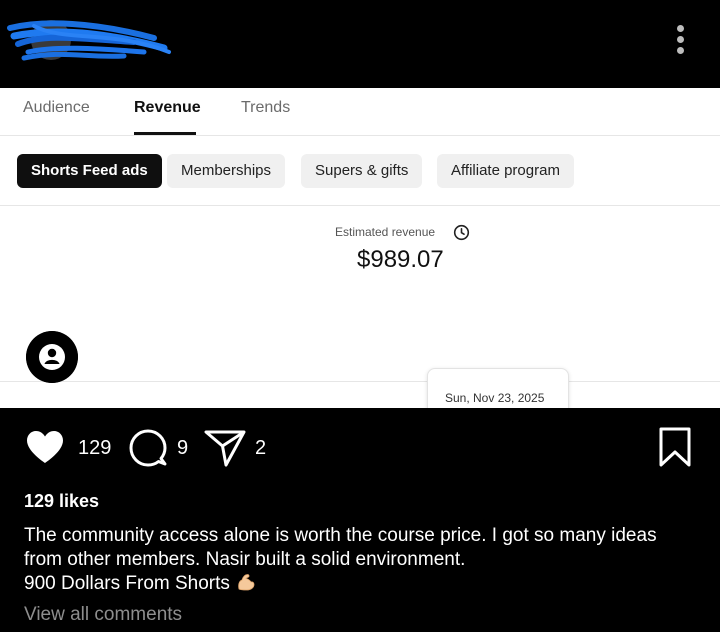 Image resolution: width=720 pixels, height=632 pixels. I want to click on comment-icon, so click(148, 448).